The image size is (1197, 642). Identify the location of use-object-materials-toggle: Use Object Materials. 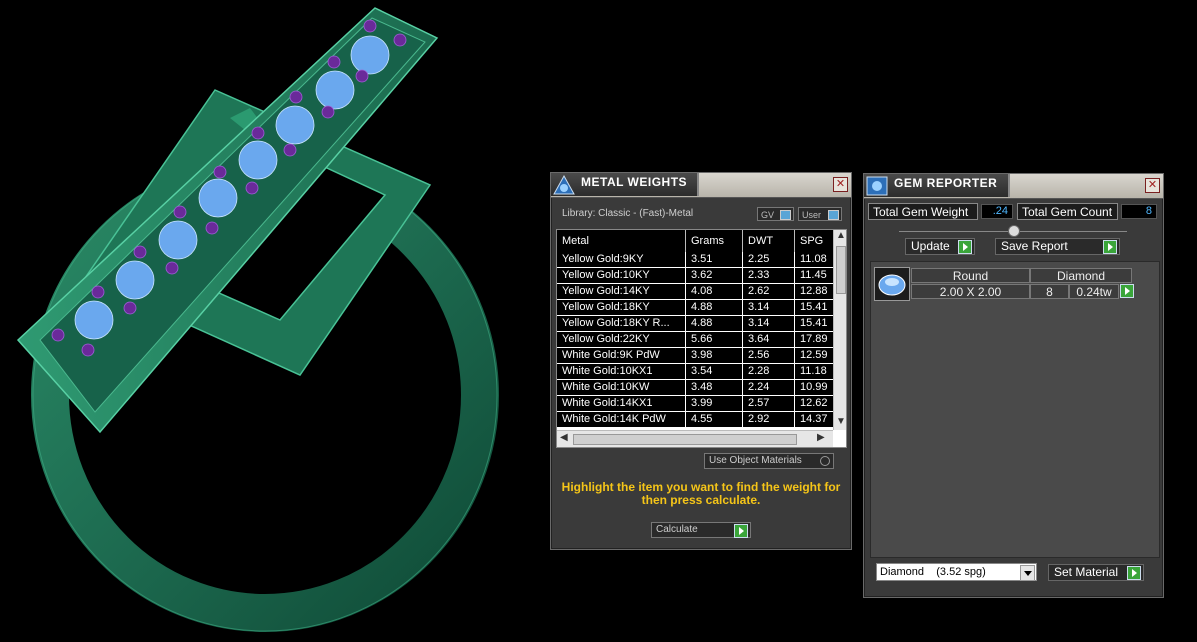
(769, 461).